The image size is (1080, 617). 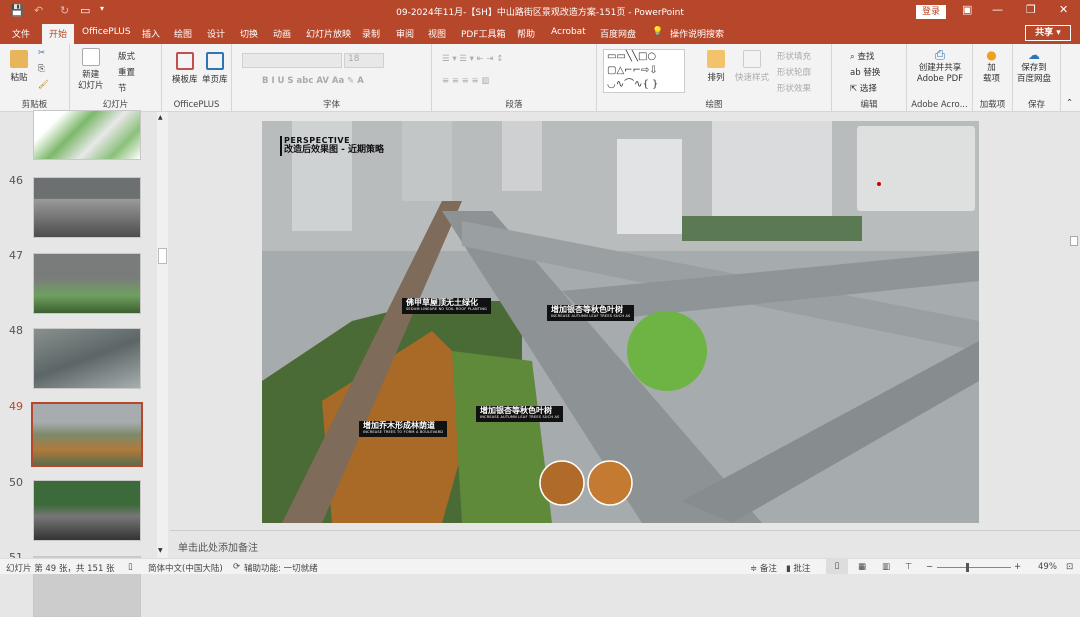 What do you see at coordinates (282, 33) in the screenshot?
I see `tab-animations: 动画` at bounding box center [282, 33].